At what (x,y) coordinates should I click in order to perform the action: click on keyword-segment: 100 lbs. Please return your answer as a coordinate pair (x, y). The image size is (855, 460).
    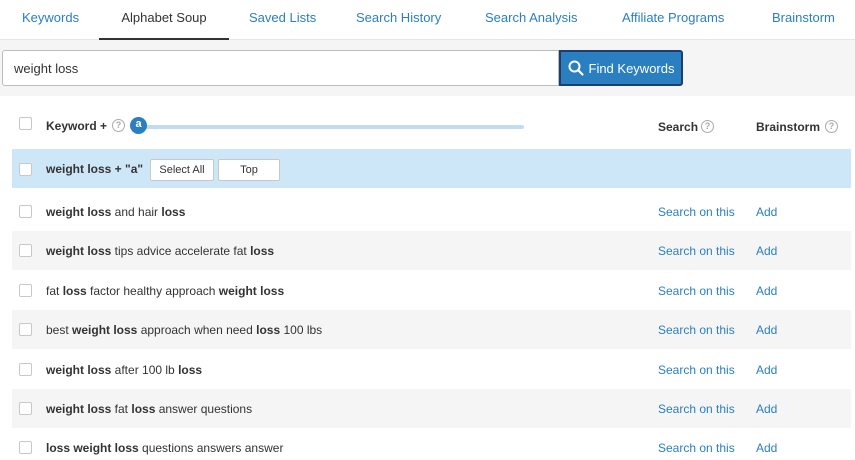
    Looking at the image, I should click on (301, 330).